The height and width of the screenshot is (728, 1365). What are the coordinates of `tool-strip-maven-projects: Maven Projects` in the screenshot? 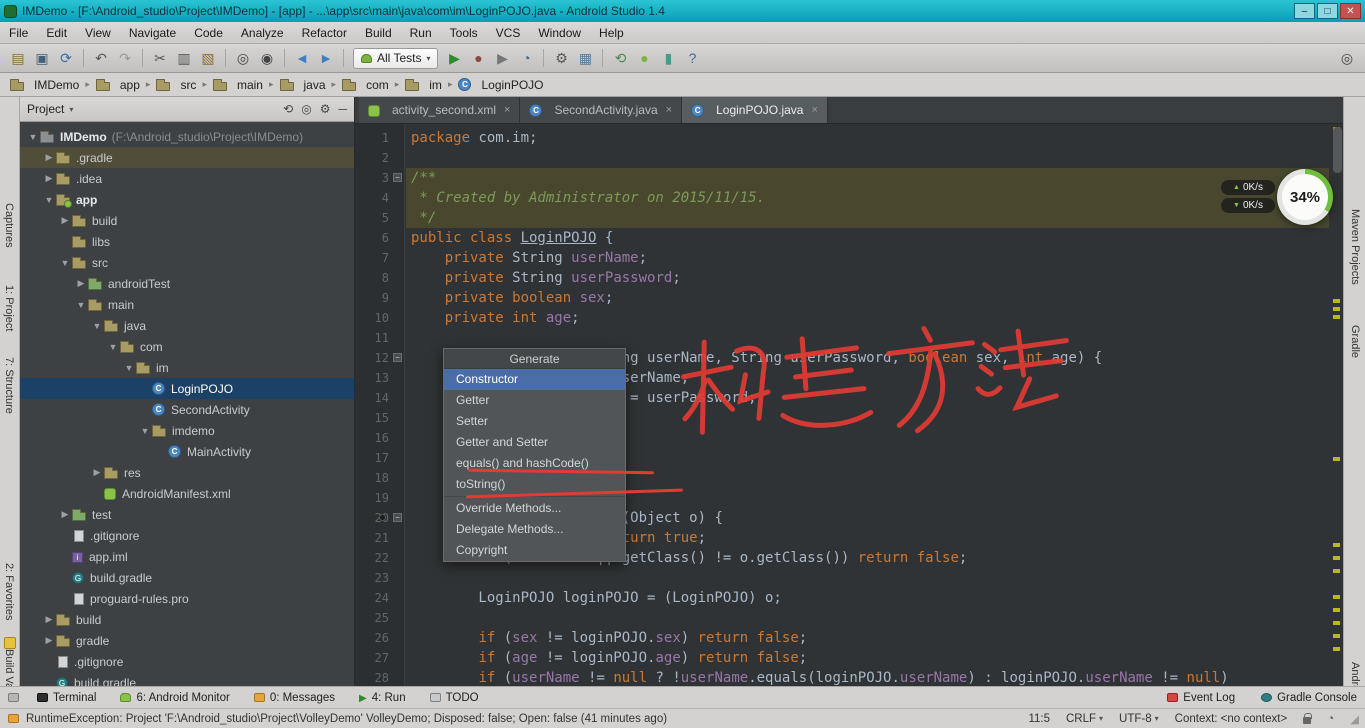 It's located at (1355, 247).